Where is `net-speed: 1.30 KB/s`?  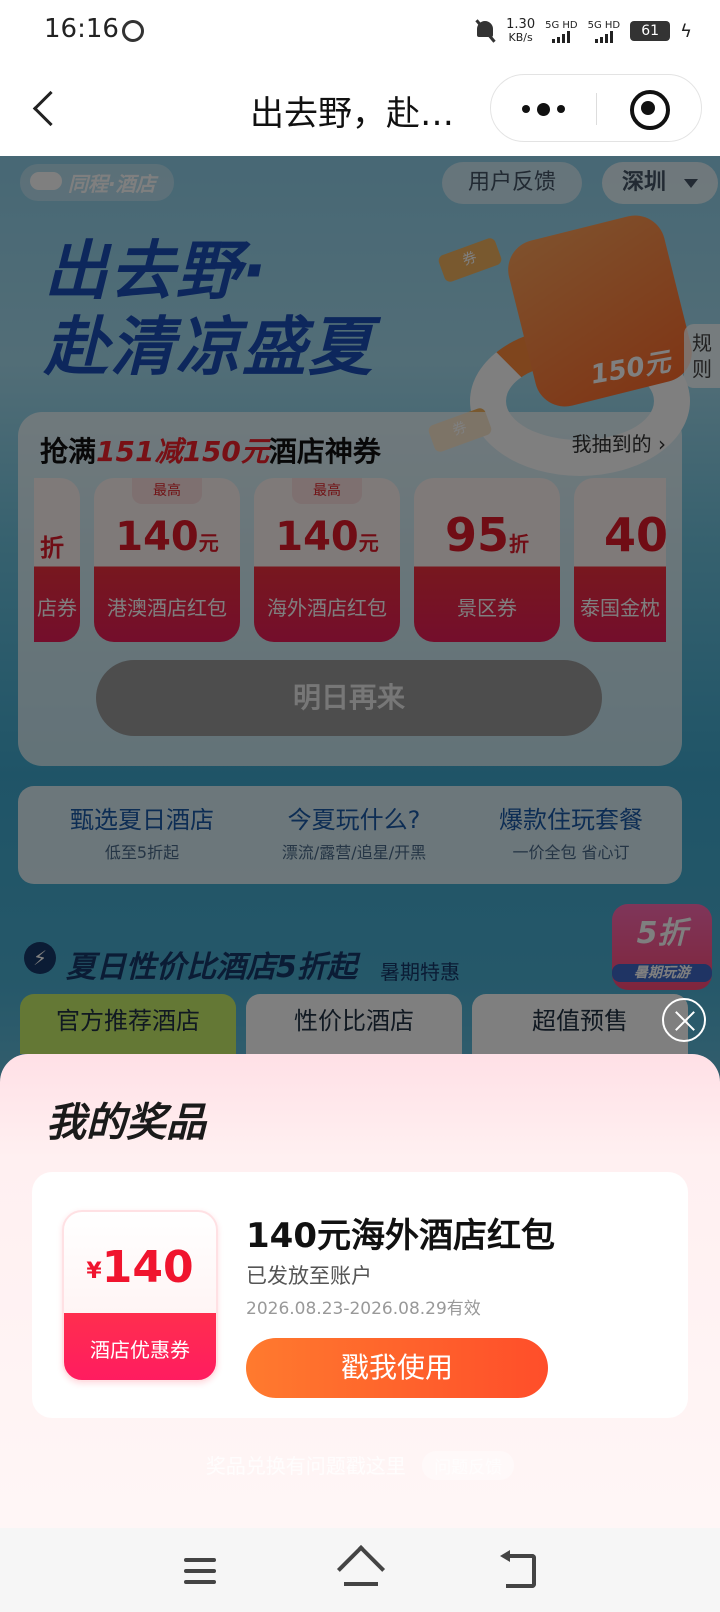 net-speed: 1.30 KB/s is located at coordinates (520, 31).